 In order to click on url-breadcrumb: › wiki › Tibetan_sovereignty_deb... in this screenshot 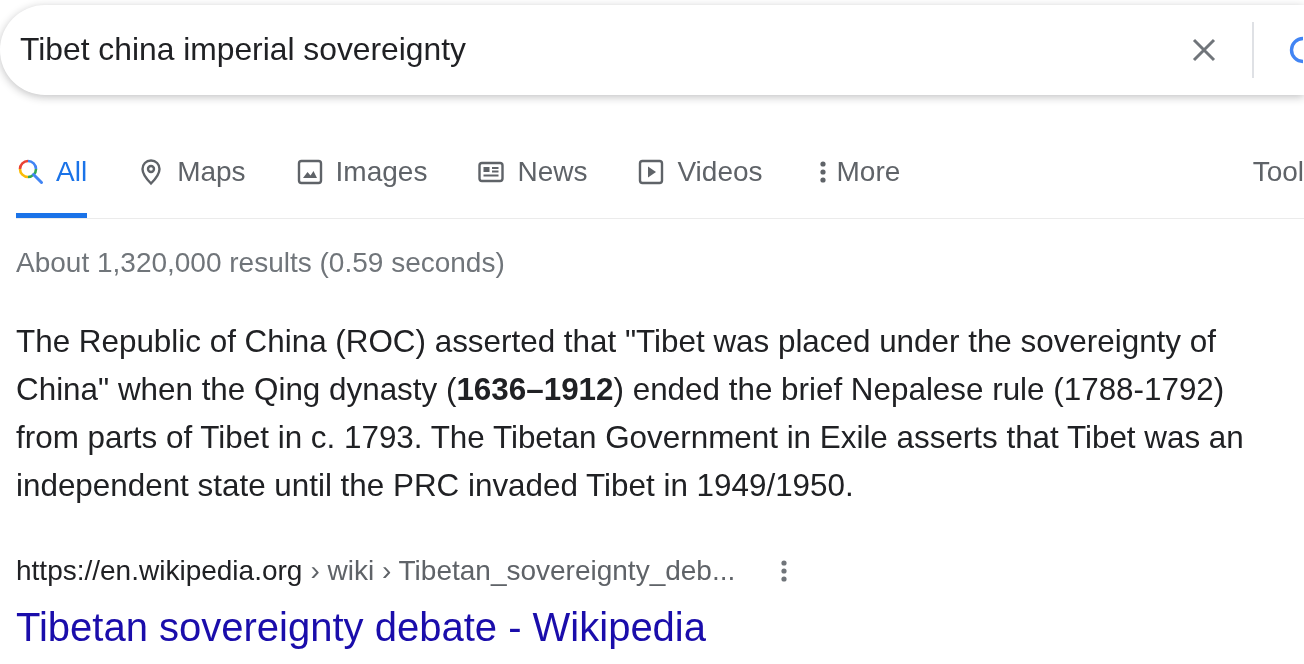, I will do `click(523, 571)`.